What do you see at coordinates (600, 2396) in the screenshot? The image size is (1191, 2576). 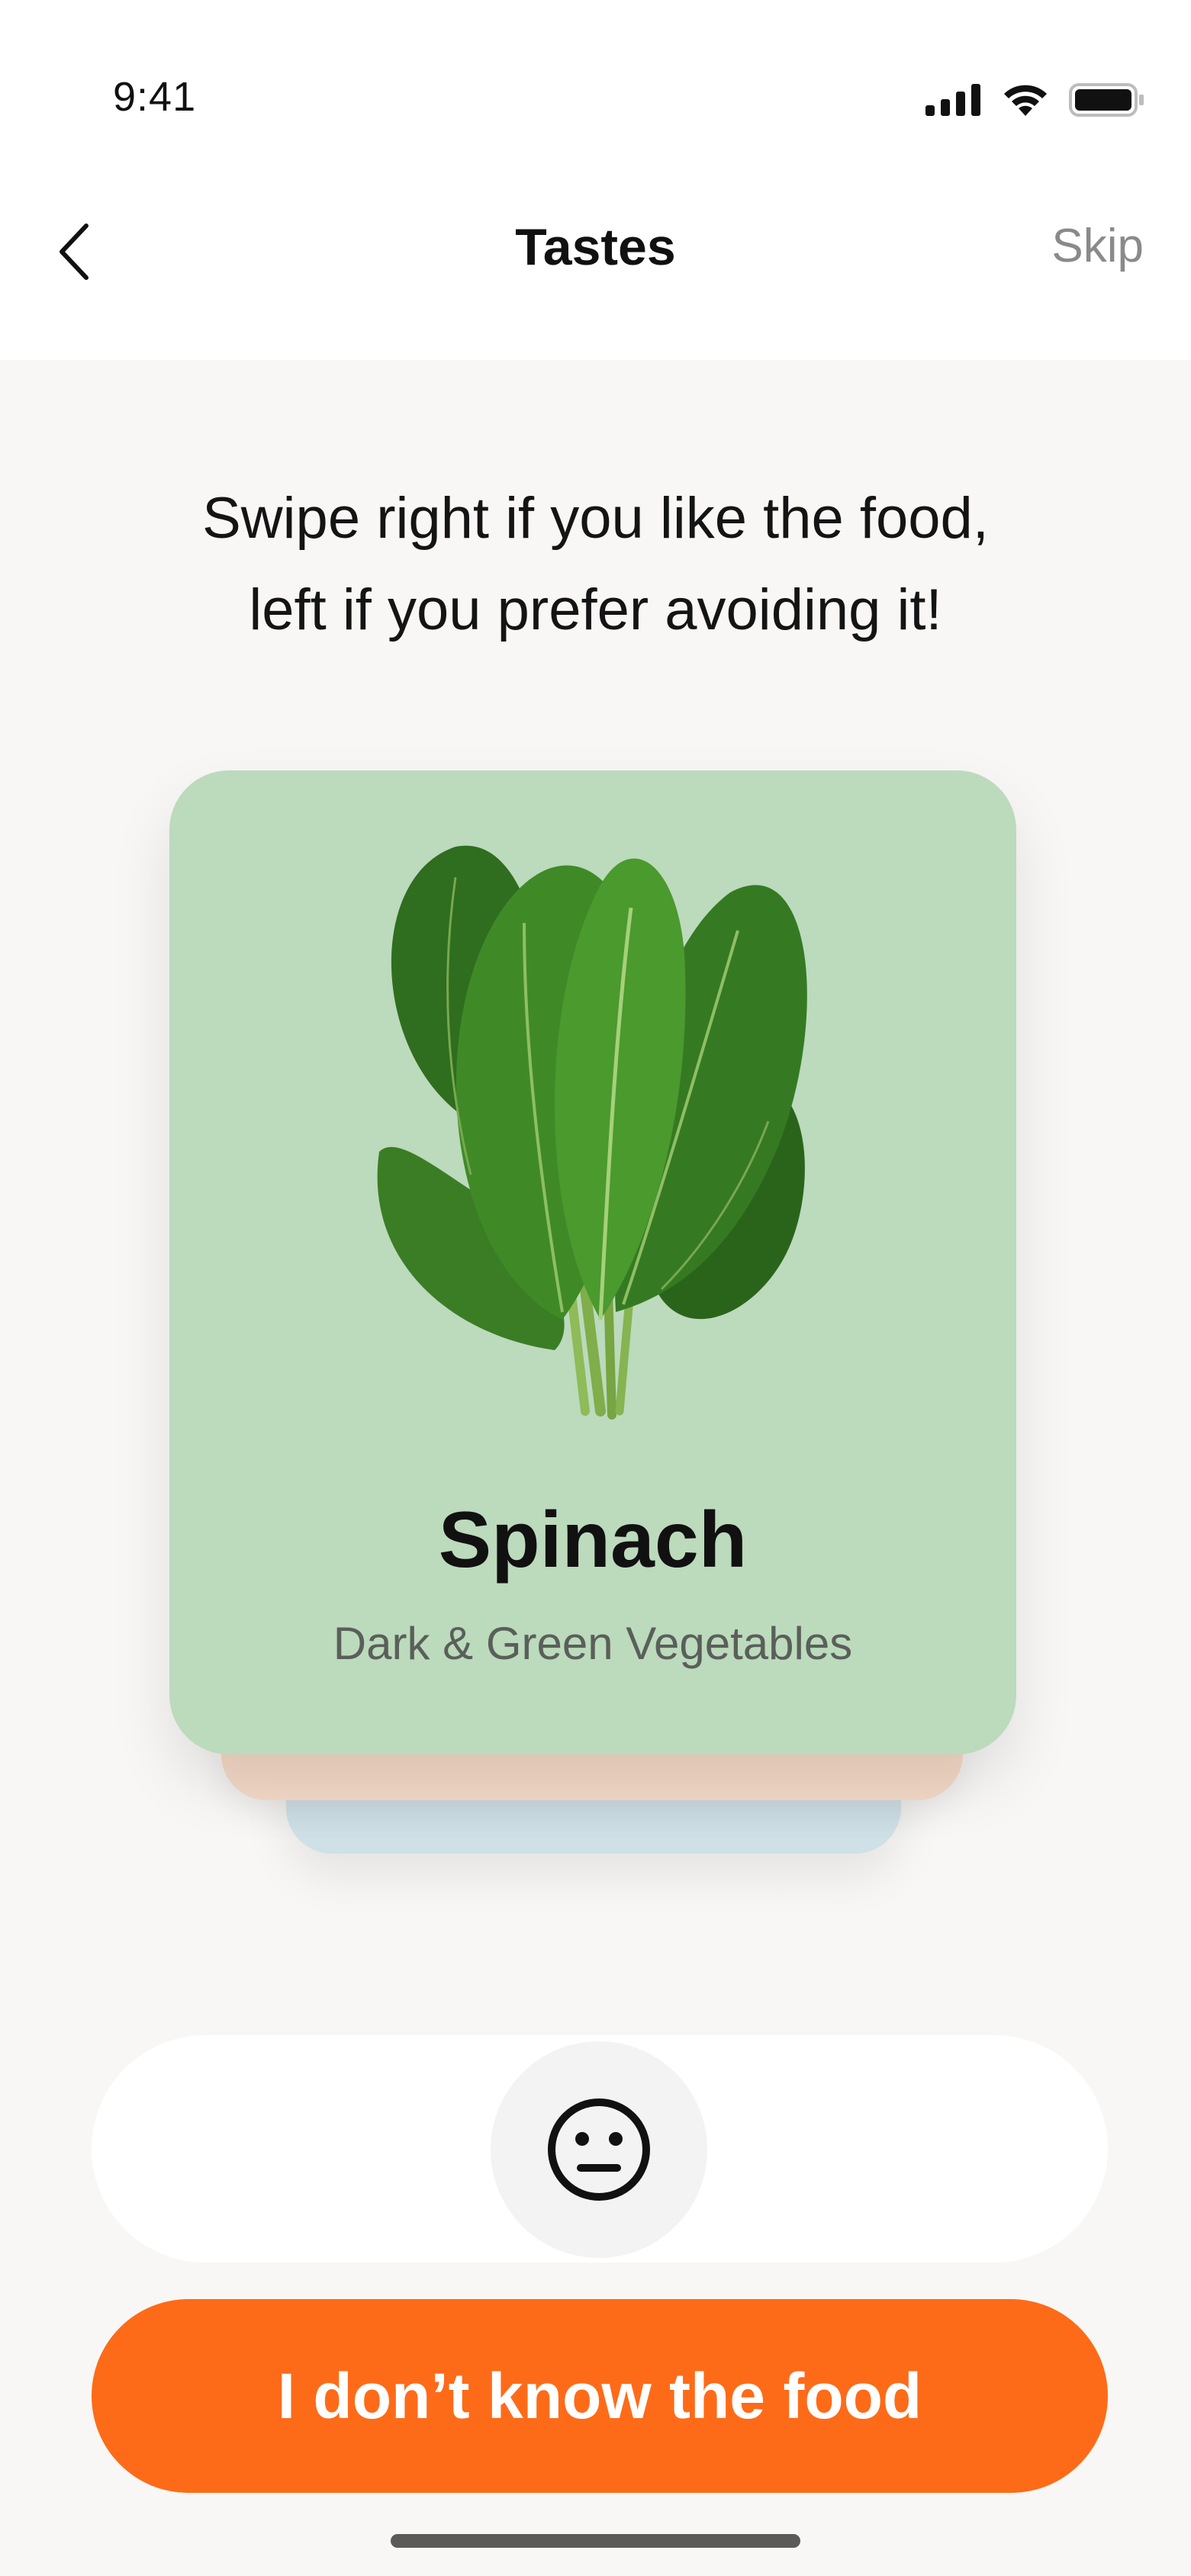 I see `dont-know-food-button: I don’t know the food` at bounding box center [600, 2396].